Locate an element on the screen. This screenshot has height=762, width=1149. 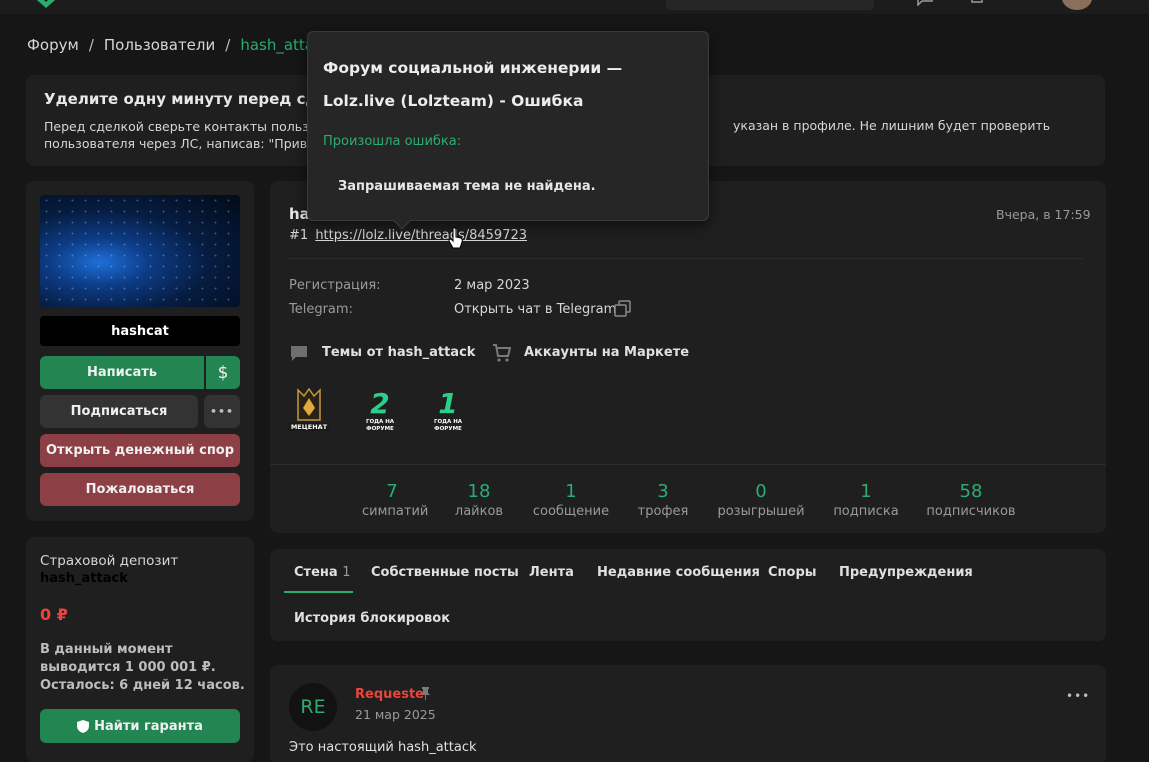
one-year-badge: 1 ГОДА НА ФОРУМЕ is located at coordinates (448, 413).